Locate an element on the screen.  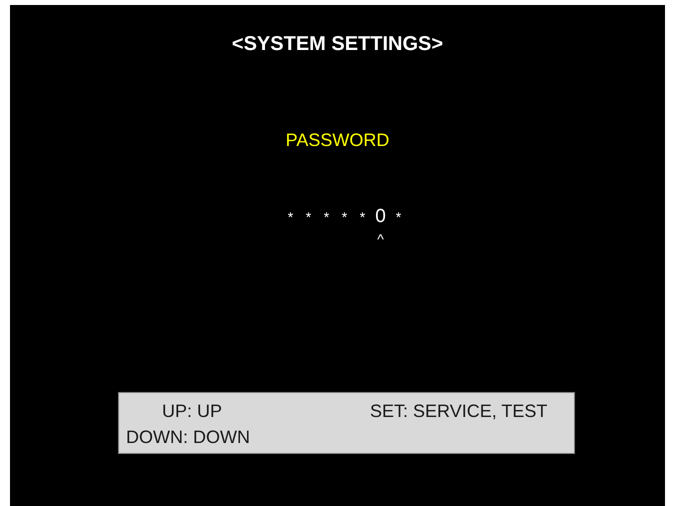
password-digit: 0 is located at coordinates (380, 217).